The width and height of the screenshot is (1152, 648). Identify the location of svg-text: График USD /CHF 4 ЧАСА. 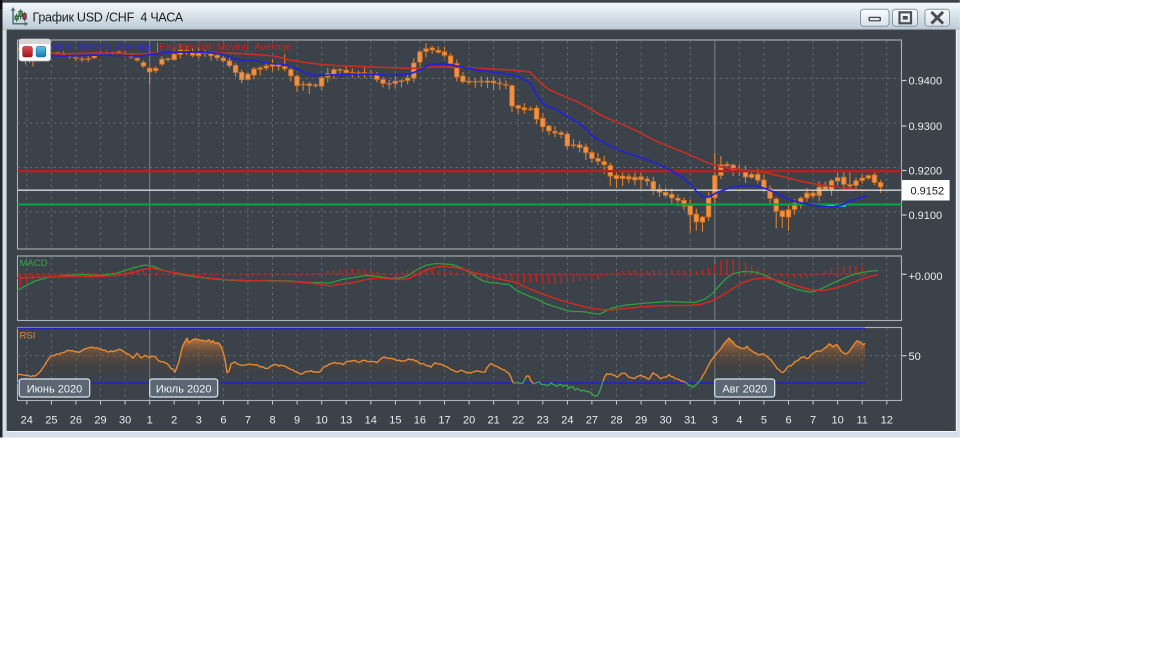
(108, 17).